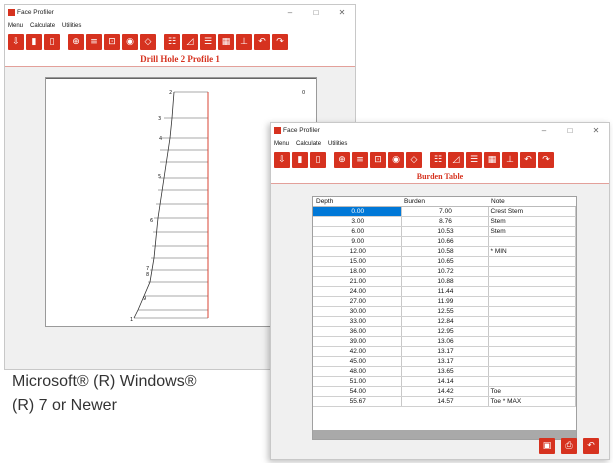 This screenshot has height=463, width=613. Describe the element at coordinates (357, 261) in the screenshot. I see `depth-cell: 15.00` at that location.